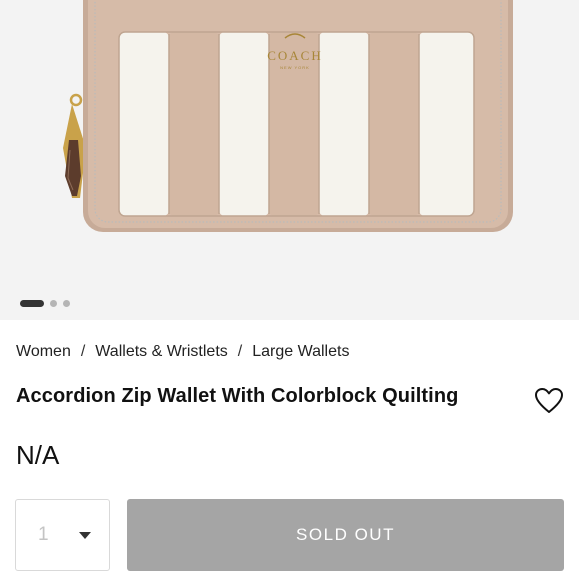 The height and width of the screenshot is (580, 579). I want to click on breadcrumb-link-wallets-wristlets: Wallets & Wristlets, so click(161, 352).